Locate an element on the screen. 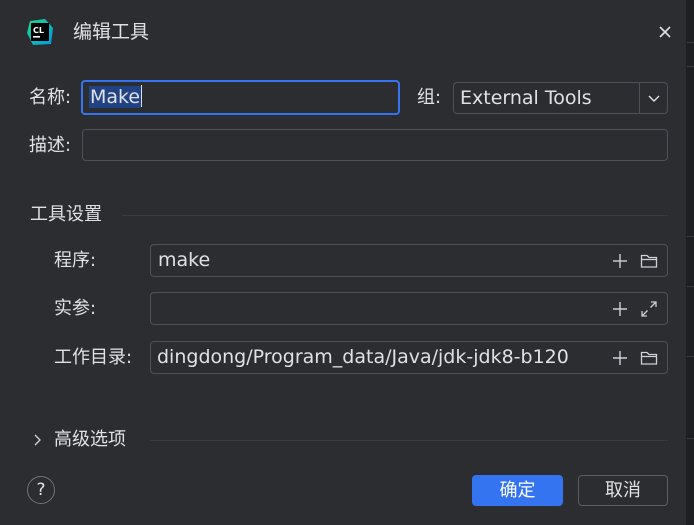  name-value: Make is located at coordinates (115, 97).